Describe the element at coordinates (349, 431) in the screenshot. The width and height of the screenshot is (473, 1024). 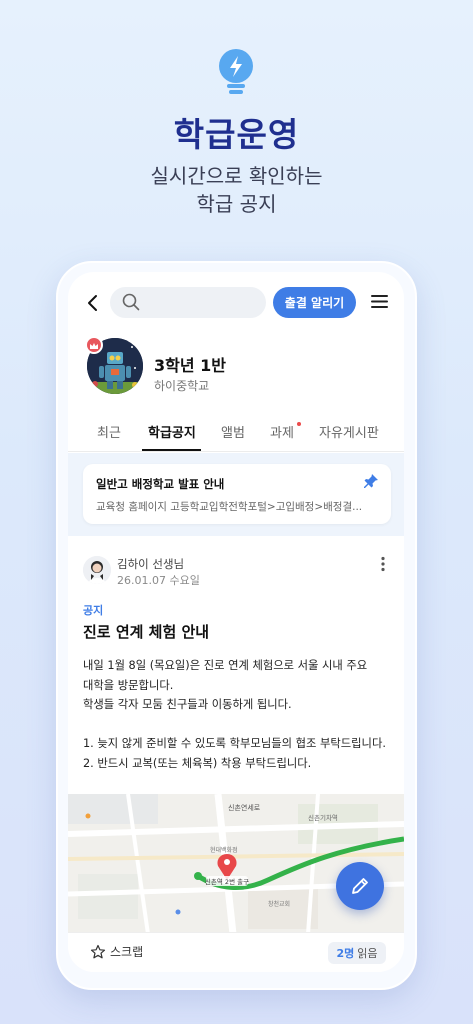
I see `tab-free-board: 자유게시판` at that location.